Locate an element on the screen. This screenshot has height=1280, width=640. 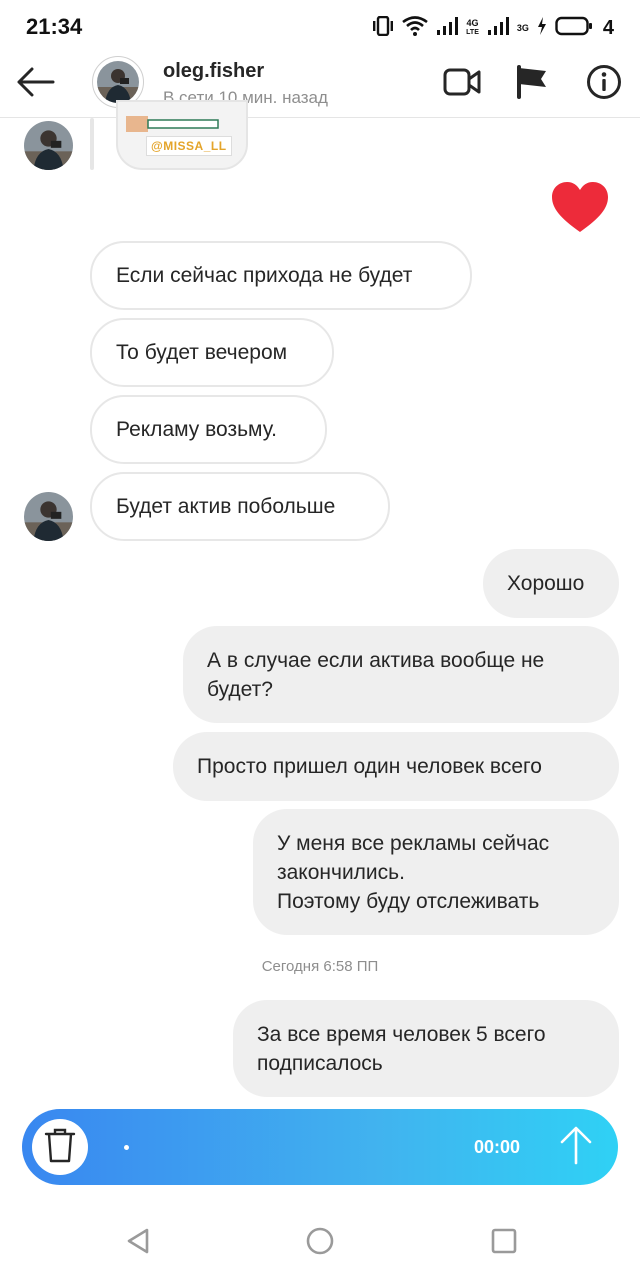
recording-indicator is located at coordinates (126, 1147).